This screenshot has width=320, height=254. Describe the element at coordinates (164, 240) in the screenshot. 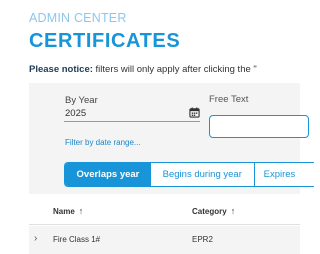

I see `table-row: › Fire Class 1# EPR2` at that location.